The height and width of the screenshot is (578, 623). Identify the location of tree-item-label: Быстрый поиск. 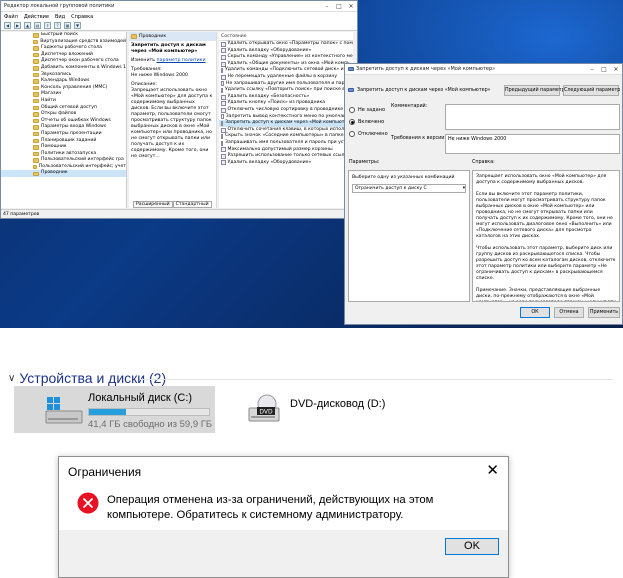
(60, 34).